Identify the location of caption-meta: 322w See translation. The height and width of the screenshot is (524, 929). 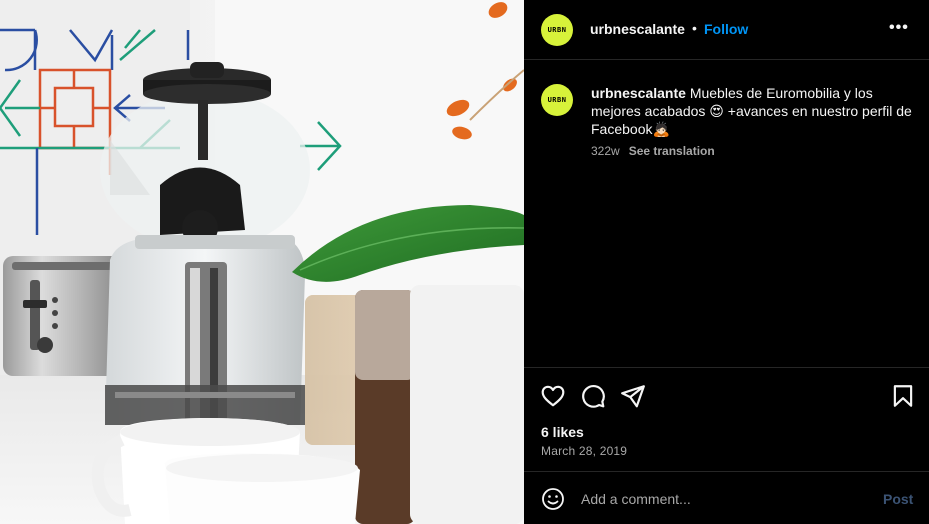
(653, 151).